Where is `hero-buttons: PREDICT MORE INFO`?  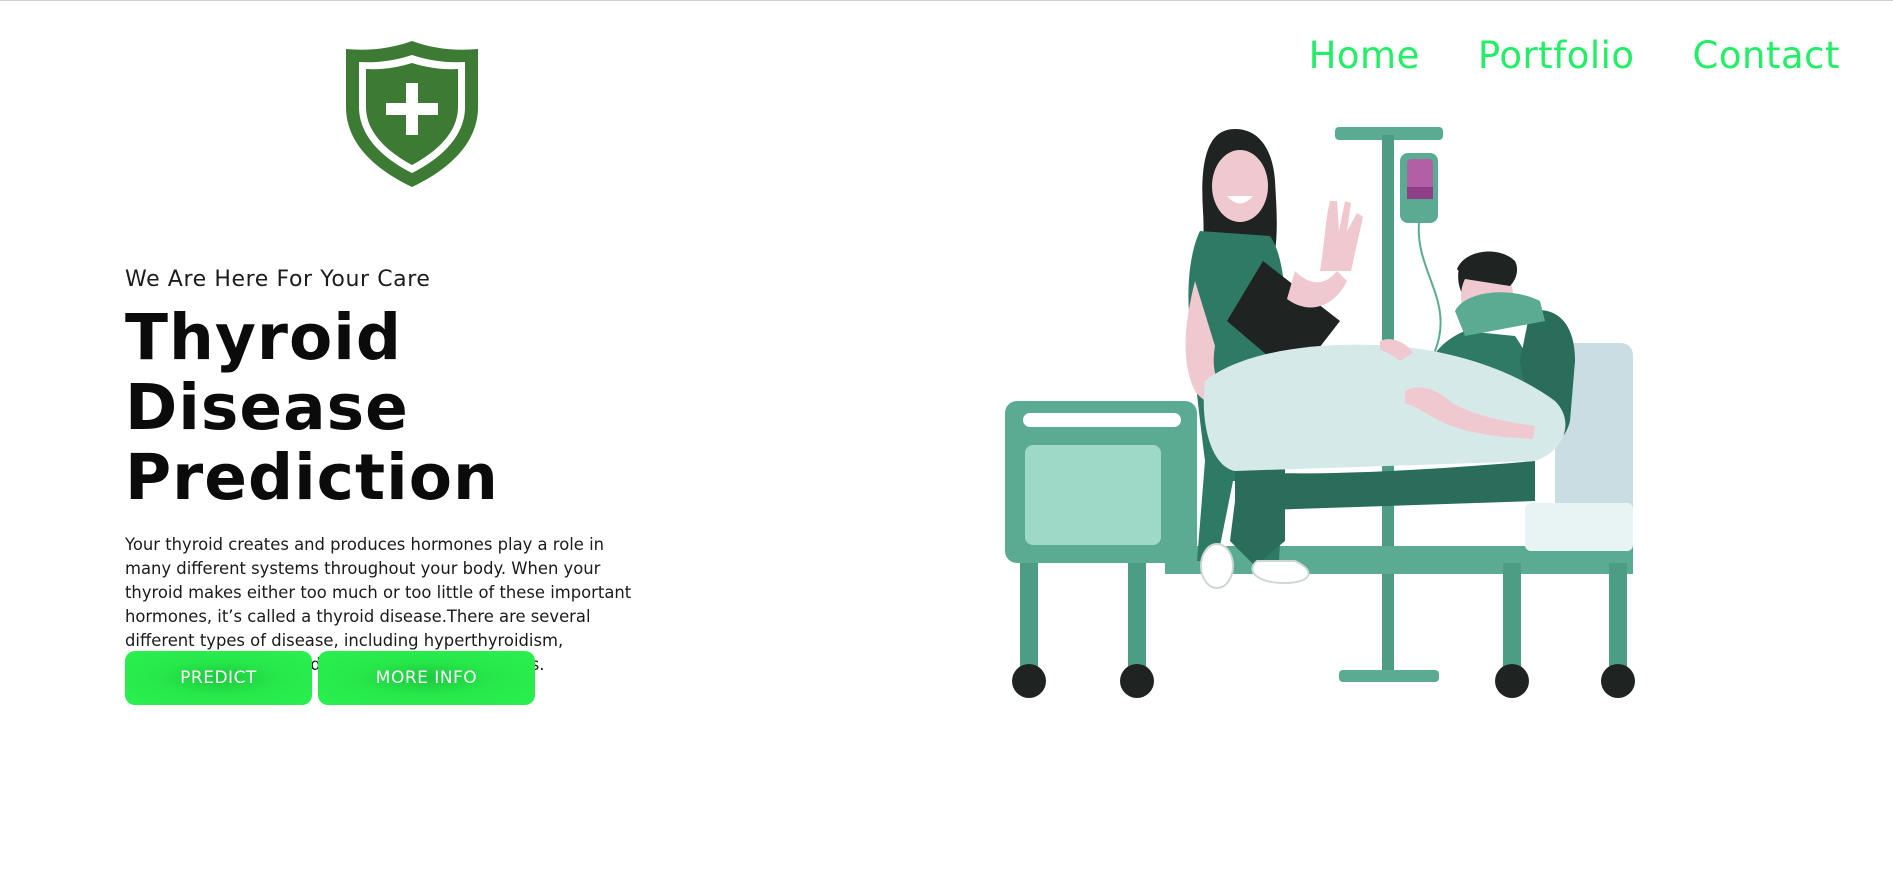 hero-buttons: PREDICT MORE INFO is located at coordinates (330, 678).